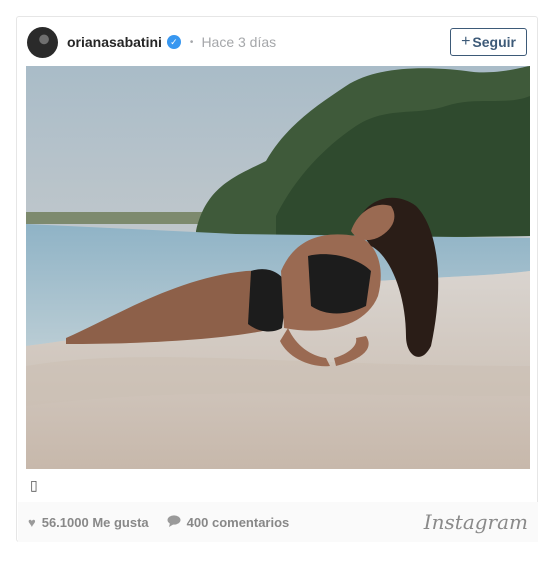 The height and width of the screenshot is (562, 558). I want to click on username-link: orianasabatini, so click(114, 42).